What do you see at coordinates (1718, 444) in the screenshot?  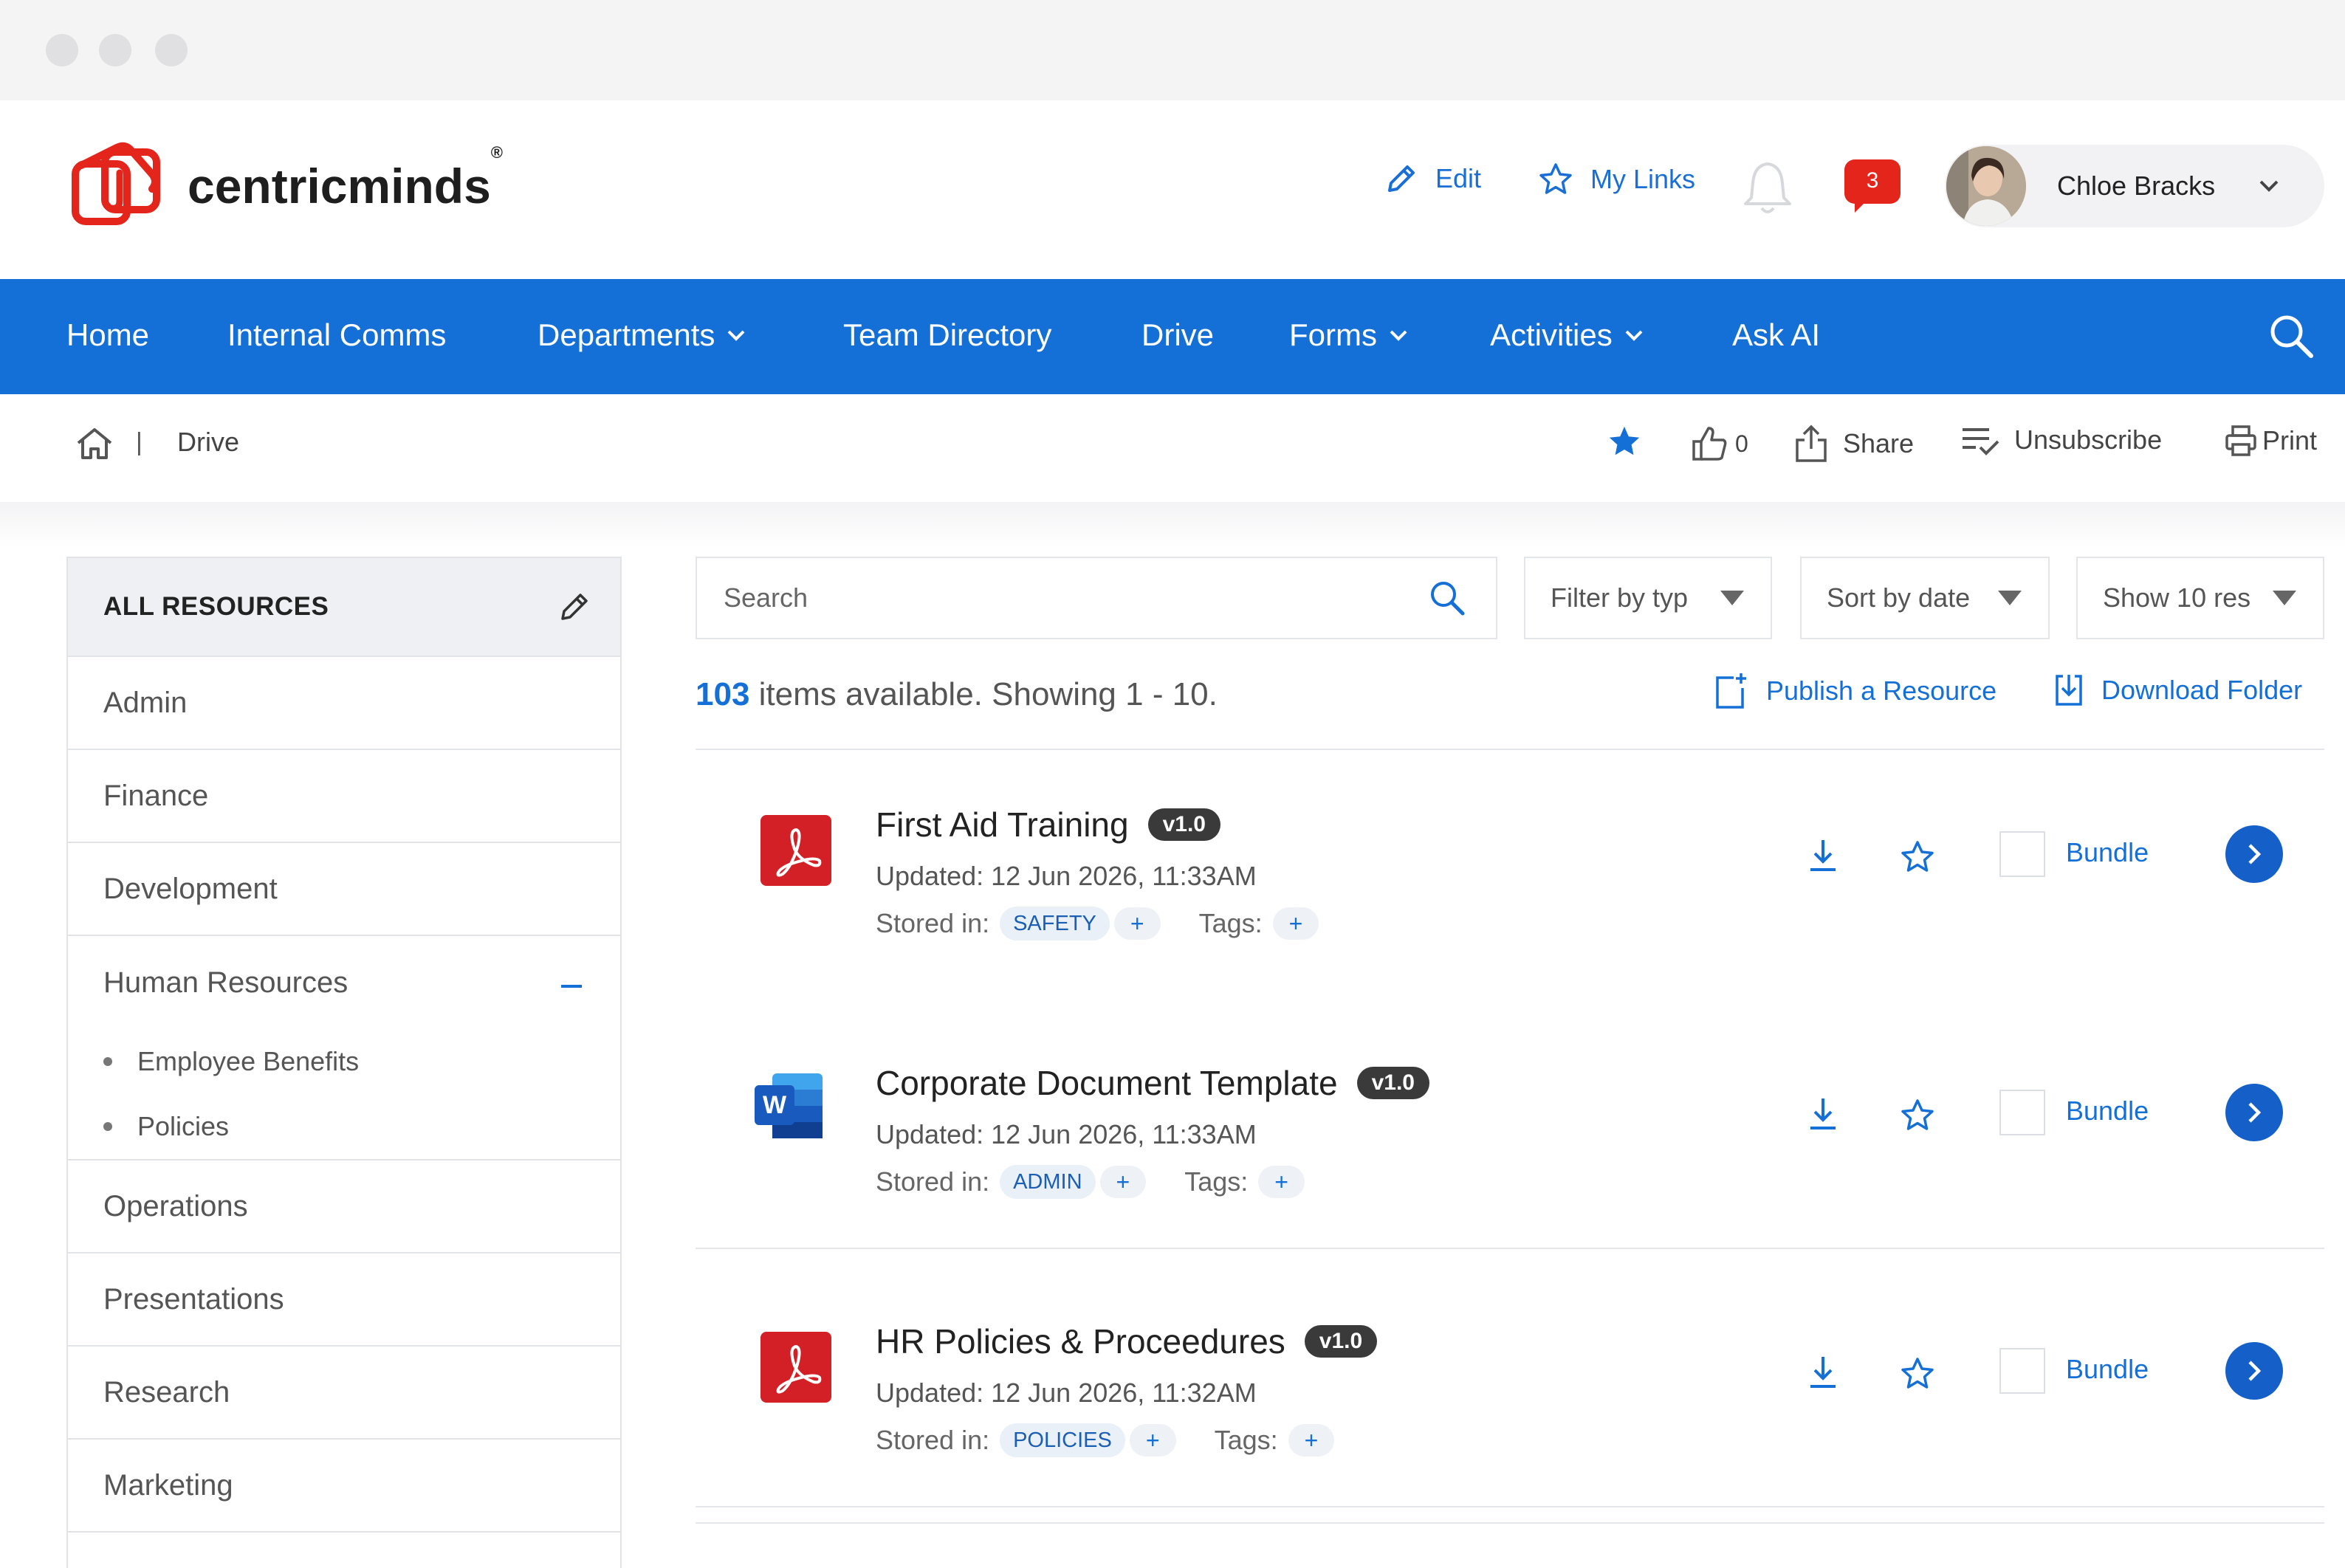 I see `like-button: 0` at bounding box center [1718, 444].